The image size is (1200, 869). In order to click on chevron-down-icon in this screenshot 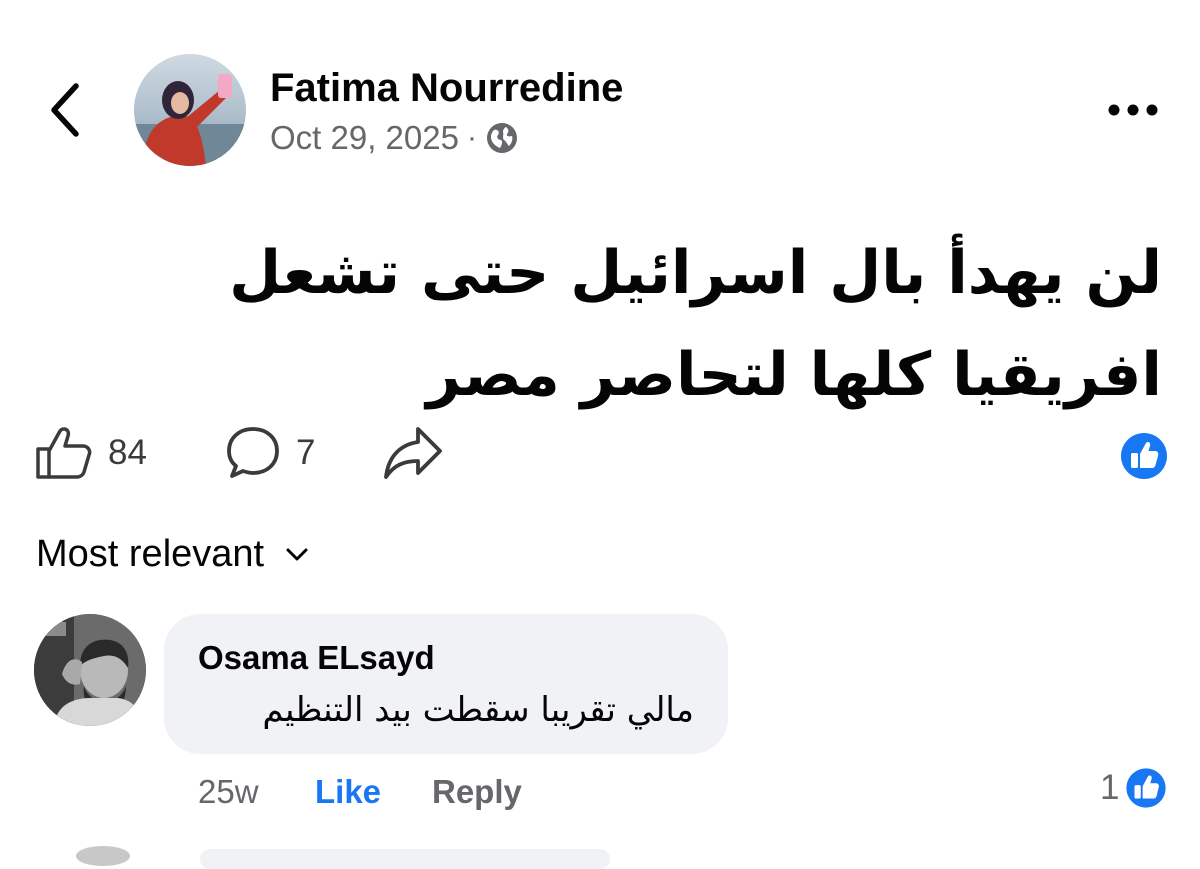, I will do `click(297, 554)`.